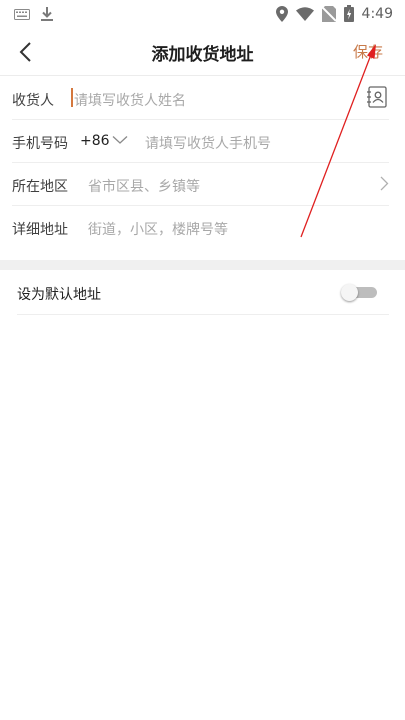 The image size is (405, 720). What do you see at coordinates (40, 144) in the screenshot?
I see `phone-label: 手机号码` at bounding box center [40, 144].